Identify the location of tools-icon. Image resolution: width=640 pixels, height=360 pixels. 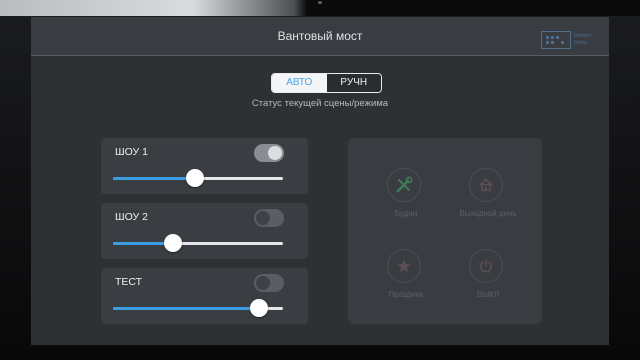
(404, 184).